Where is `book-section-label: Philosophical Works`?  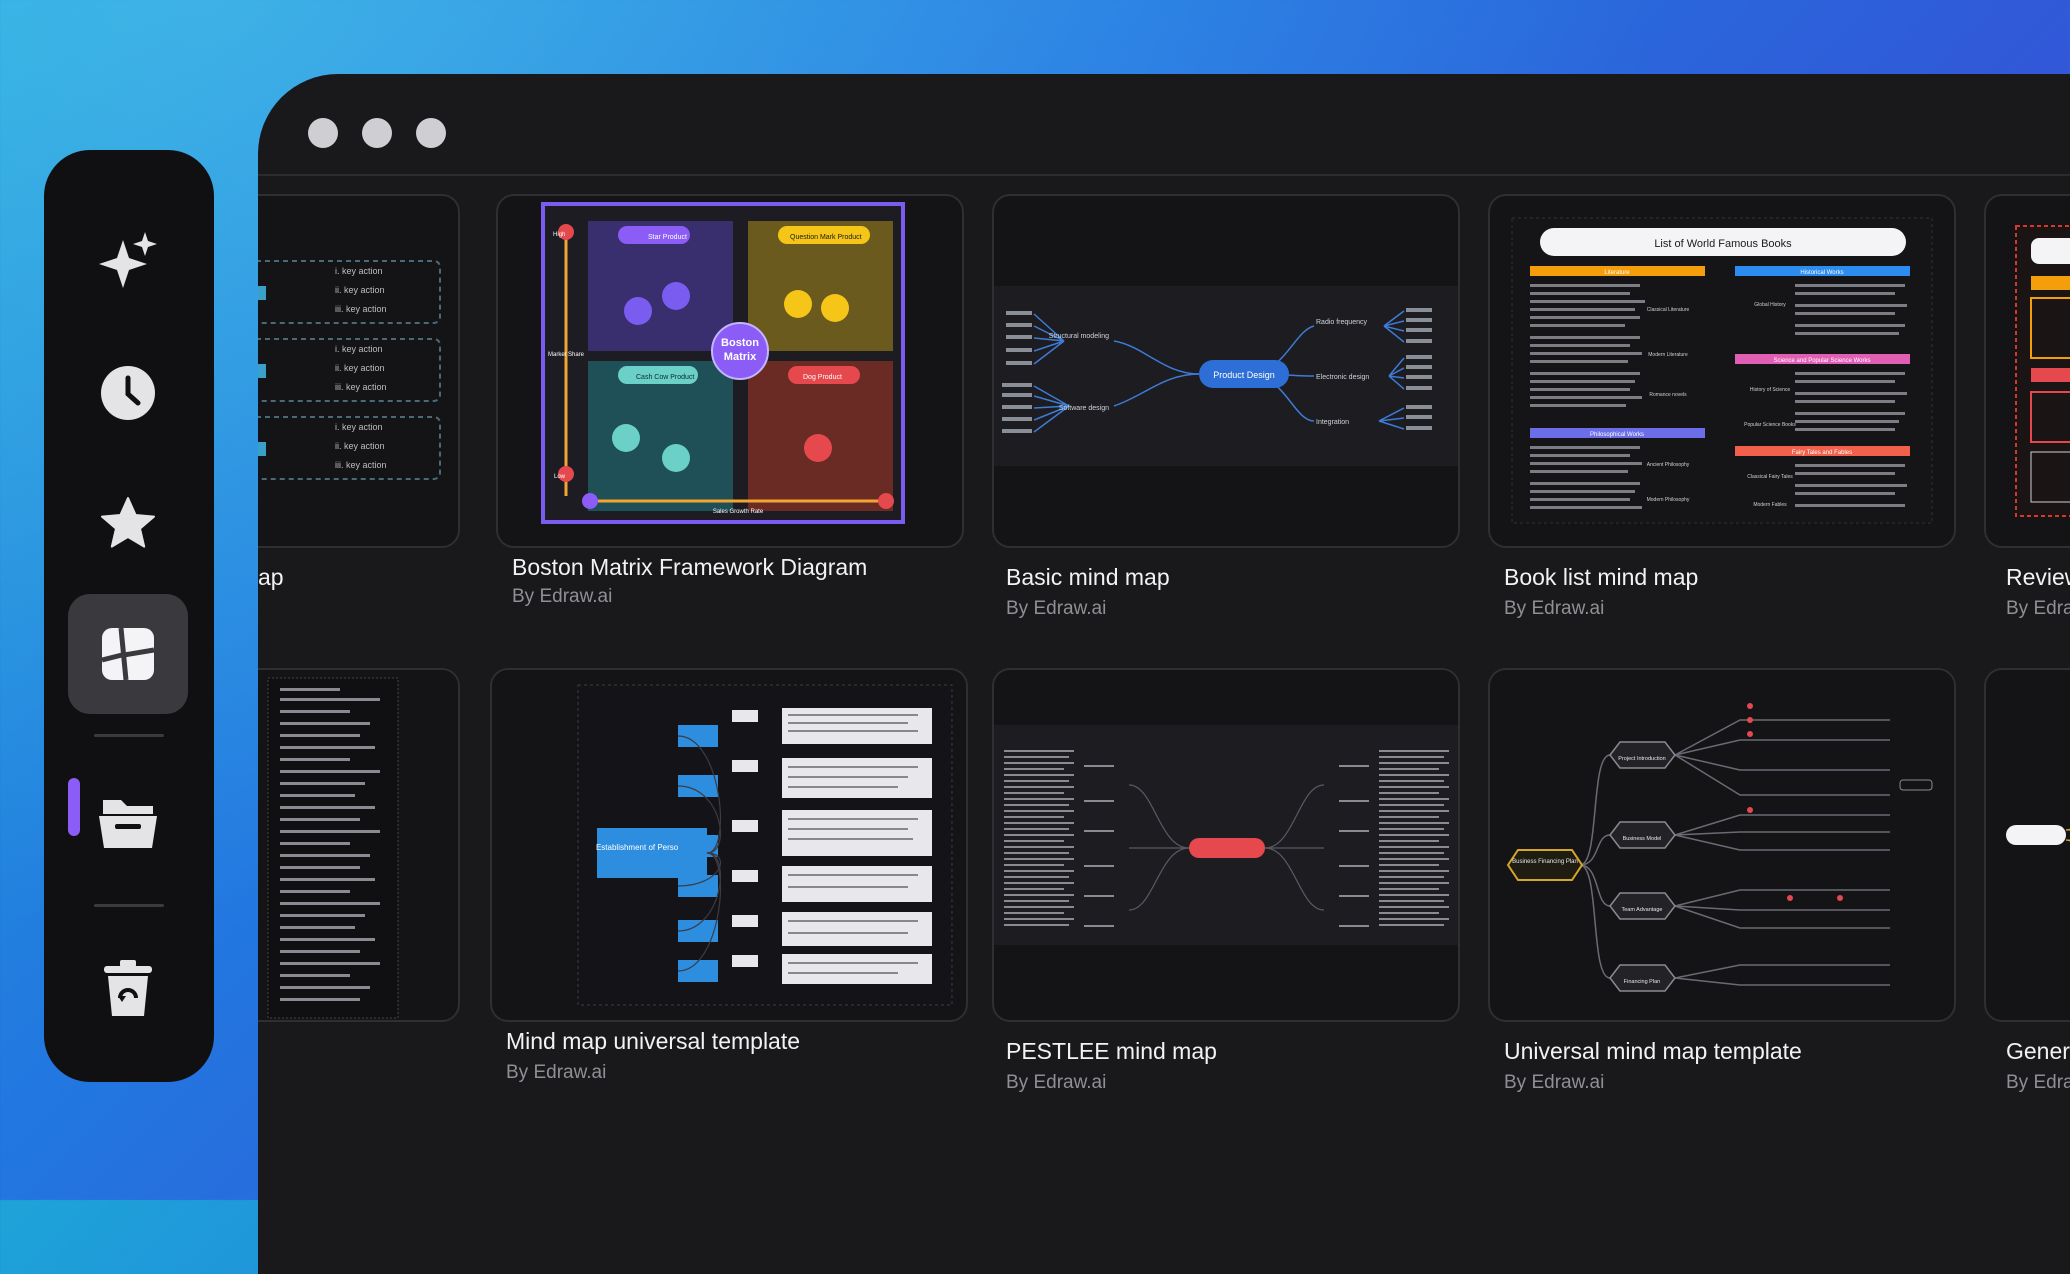
book-section-label: Philosophical Works is located at coordinates (1617, 435).